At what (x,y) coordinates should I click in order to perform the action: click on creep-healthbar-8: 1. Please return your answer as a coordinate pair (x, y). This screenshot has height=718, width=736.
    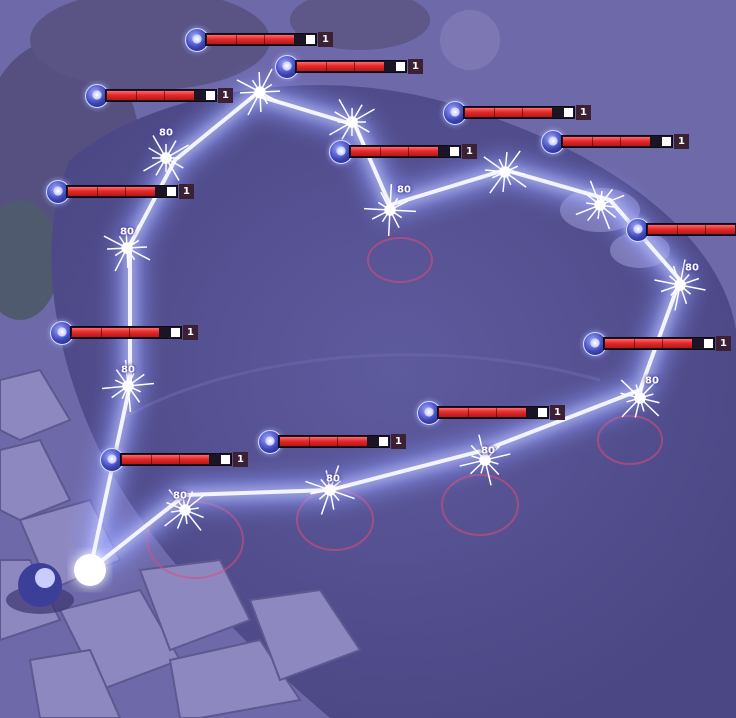
    Looking at the image, I should click on (681, 230).